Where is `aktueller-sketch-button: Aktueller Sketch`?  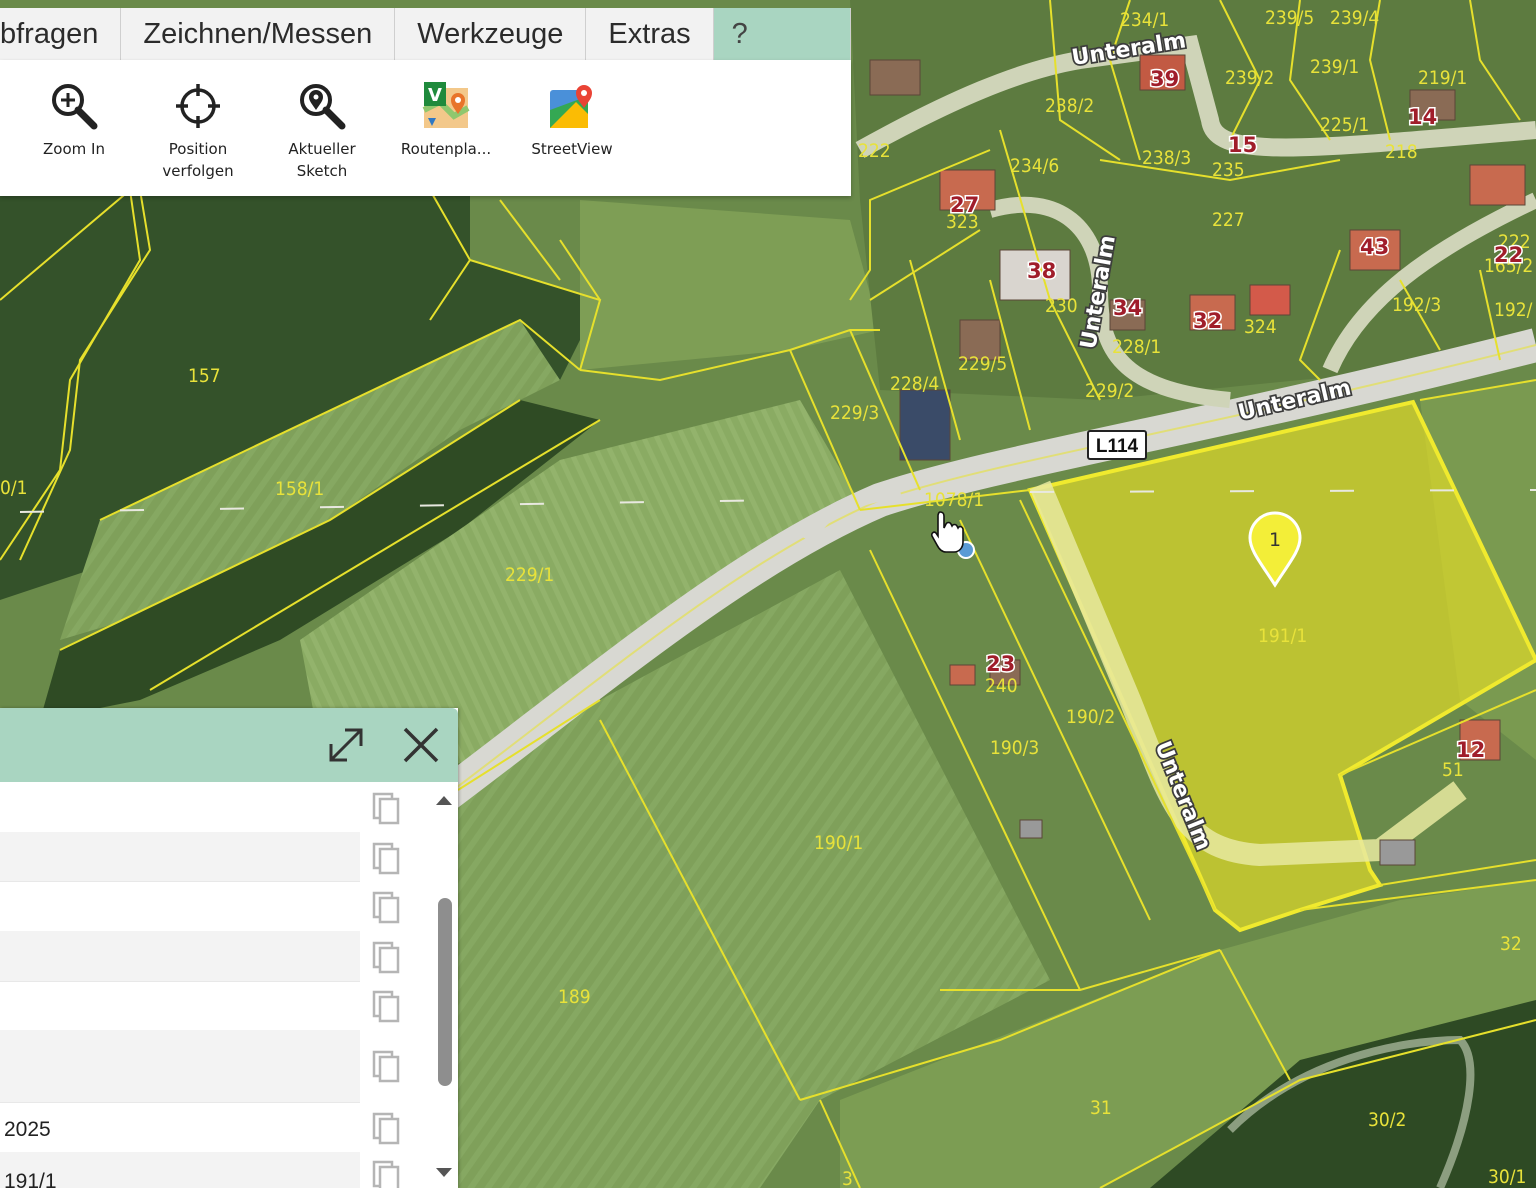 aktueller-sketch-button: Aktueller Sketch is located at coordinates (322, 131).